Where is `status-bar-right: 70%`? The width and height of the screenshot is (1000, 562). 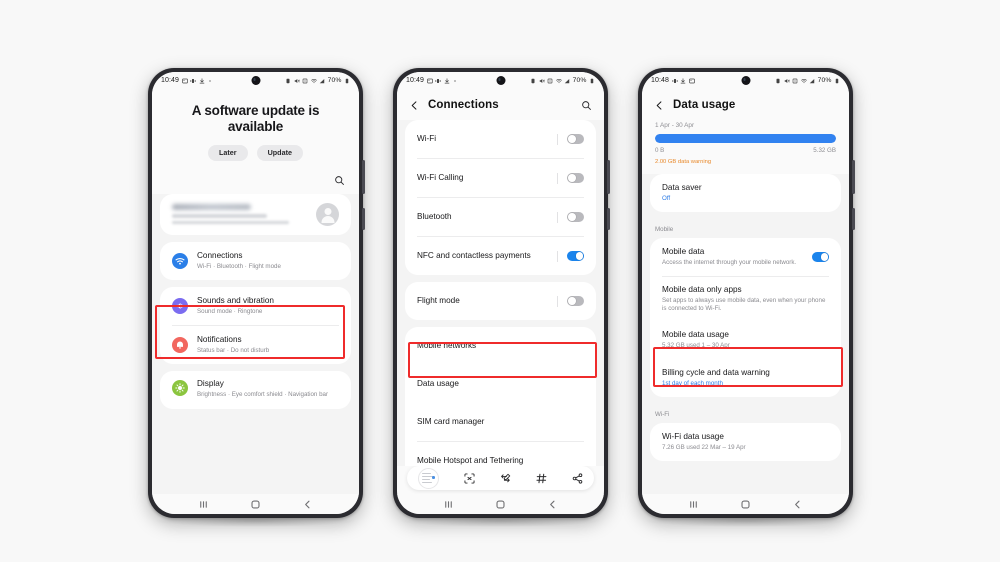
status-bar-right: 70% is located at coordinates (562, 80).